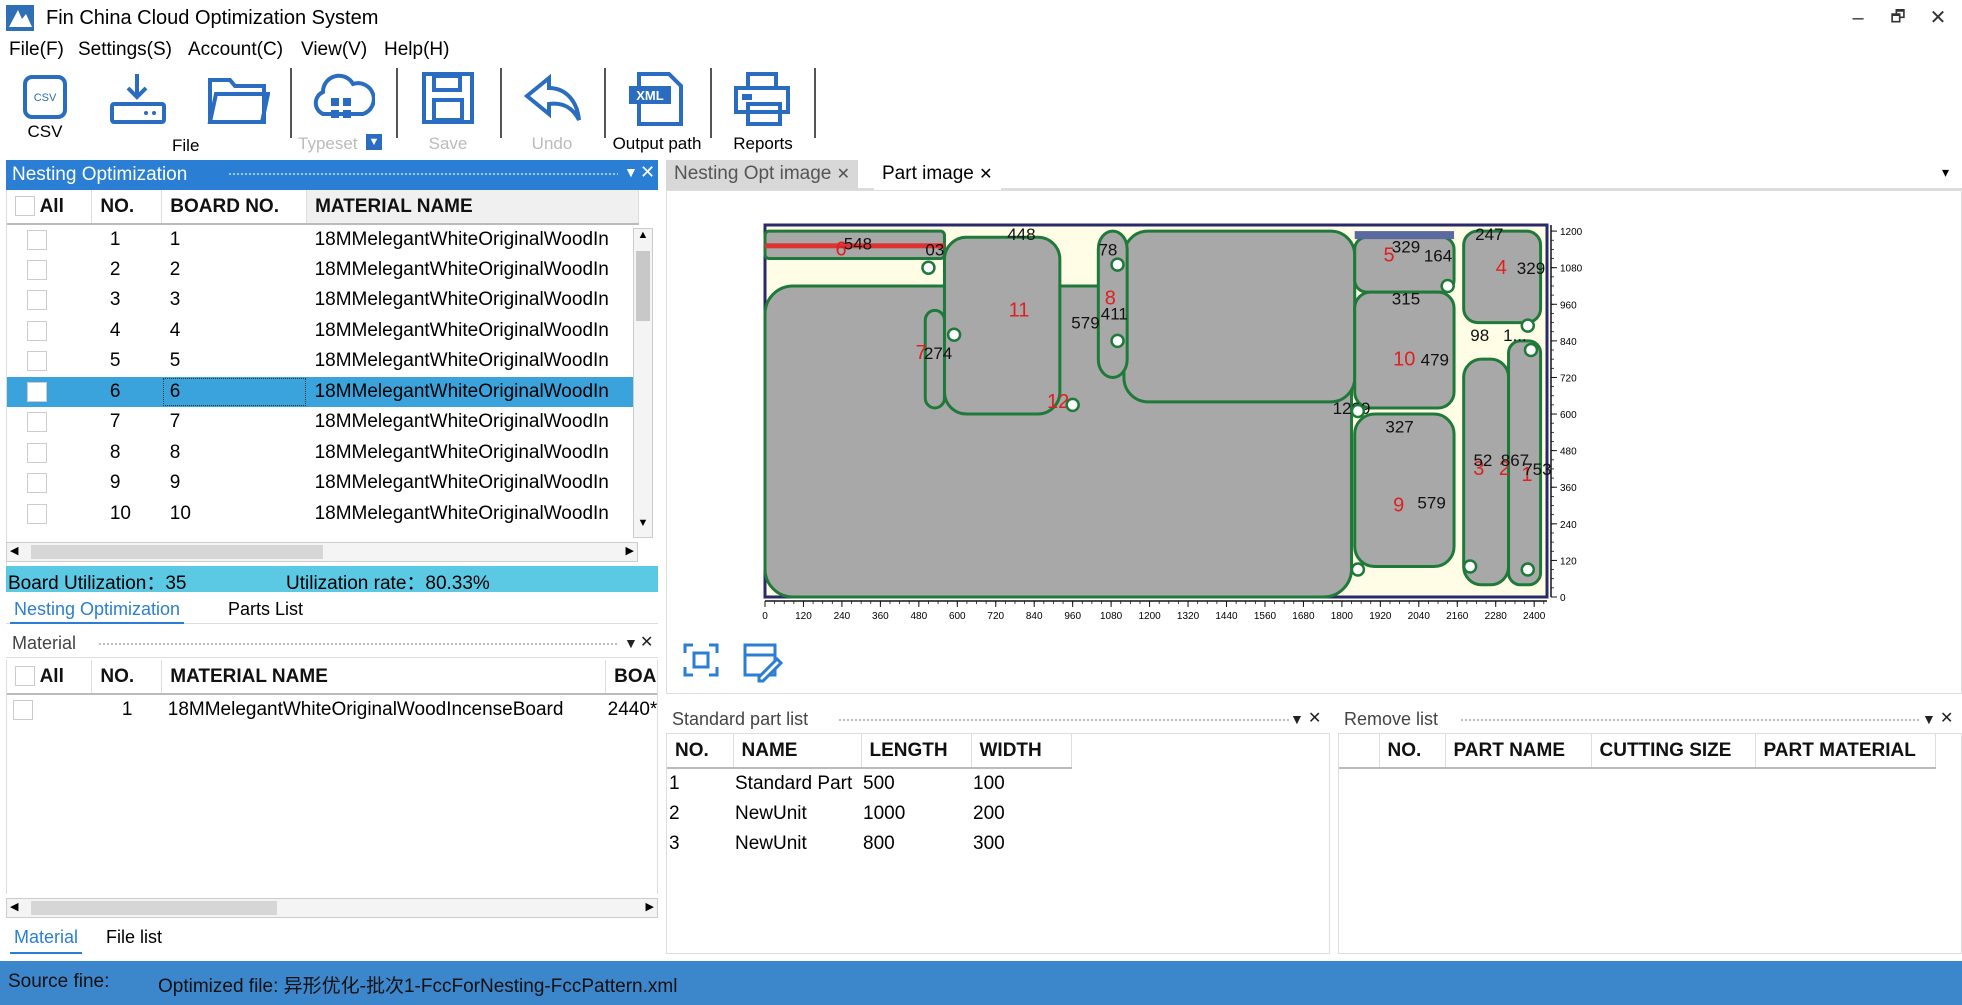 Image resolution: width=1962 pixels, height=1005 pixels. I want to click on output-path-button: XML Output path, so click(657, 112).